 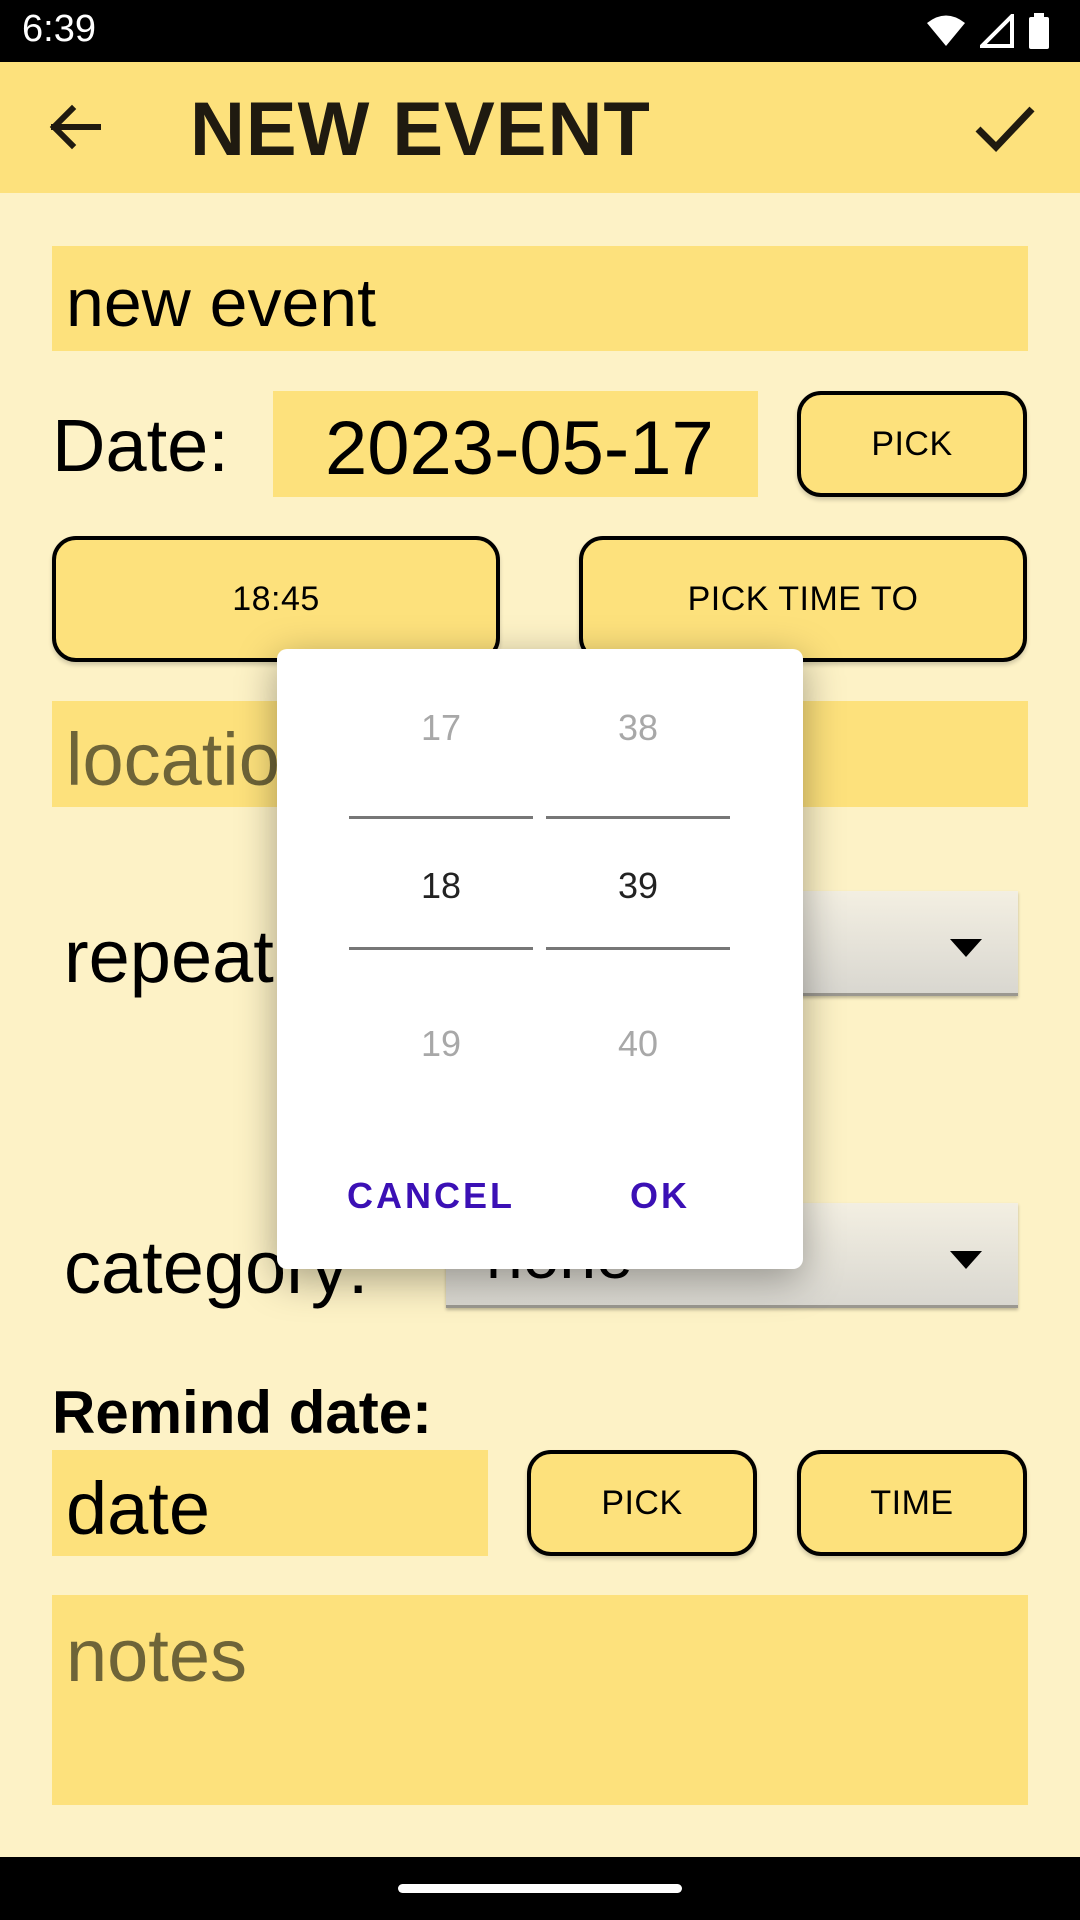 I want to click on hour-divider-bottom, so click(x=441, y=948).